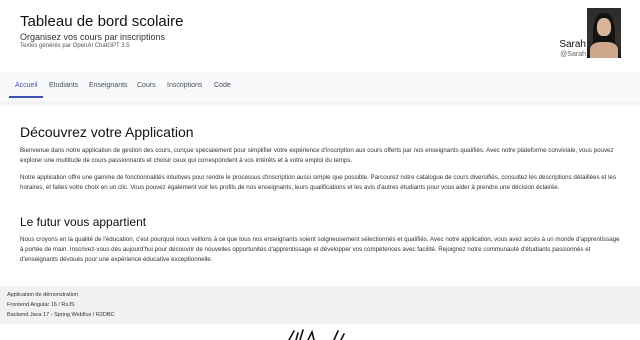  I want to click on app-credit: Textes générés par OpenAI ChatGPT 3.5, so click(75, 46).